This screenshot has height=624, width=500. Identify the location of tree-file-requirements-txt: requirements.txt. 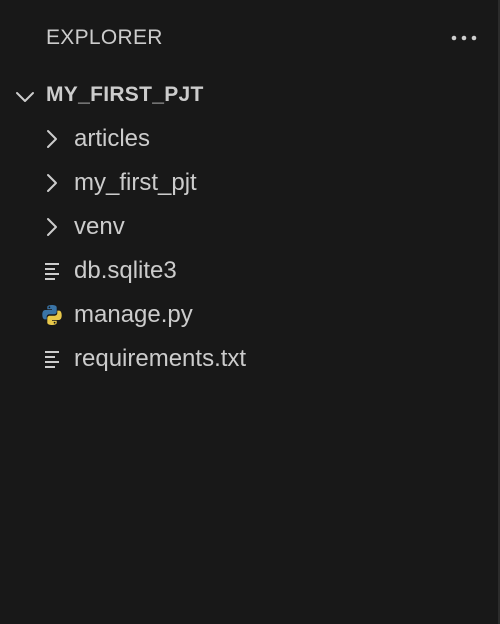
(249, 359).